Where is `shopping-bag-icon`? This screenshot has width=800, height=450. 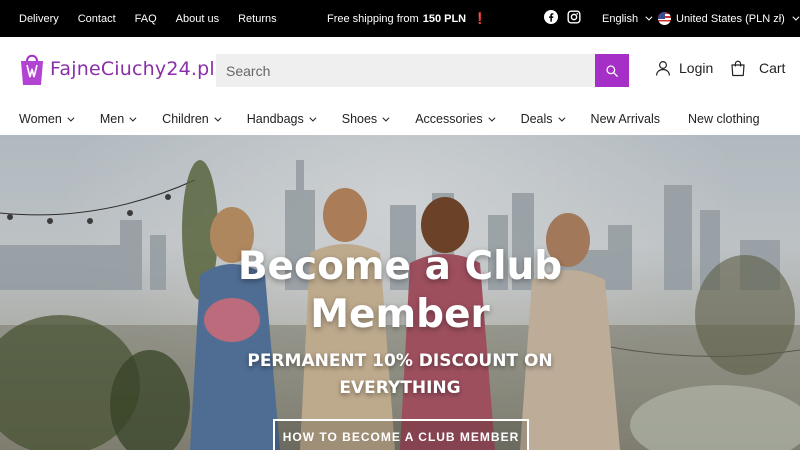 shopping-bag-icon is located at coordinates (738, 68).